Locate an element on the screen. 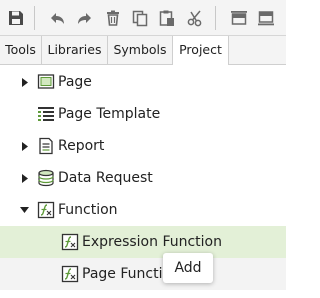  data-request-icon is located at coordinates (46, 178).